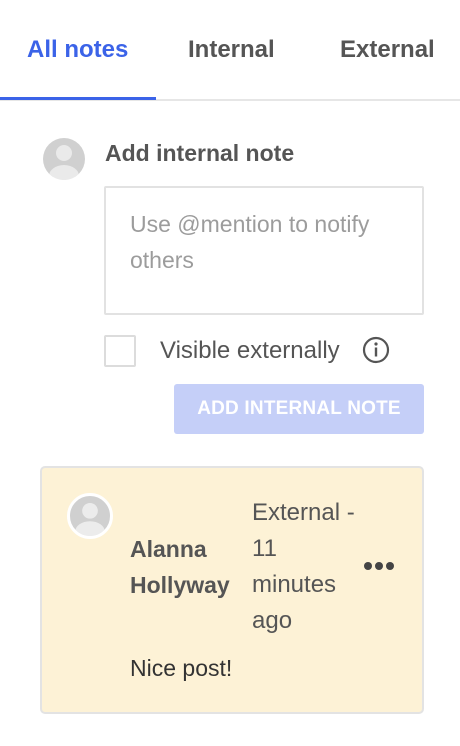 This screenshot has height=746, width=460. I want to click on current-user-avatar-icon, so click(64, 159).